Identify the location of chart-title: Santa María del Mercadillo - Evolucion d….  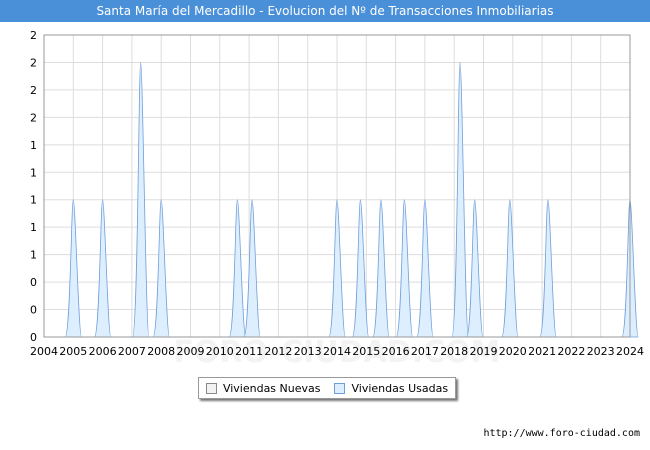
(325, 11).